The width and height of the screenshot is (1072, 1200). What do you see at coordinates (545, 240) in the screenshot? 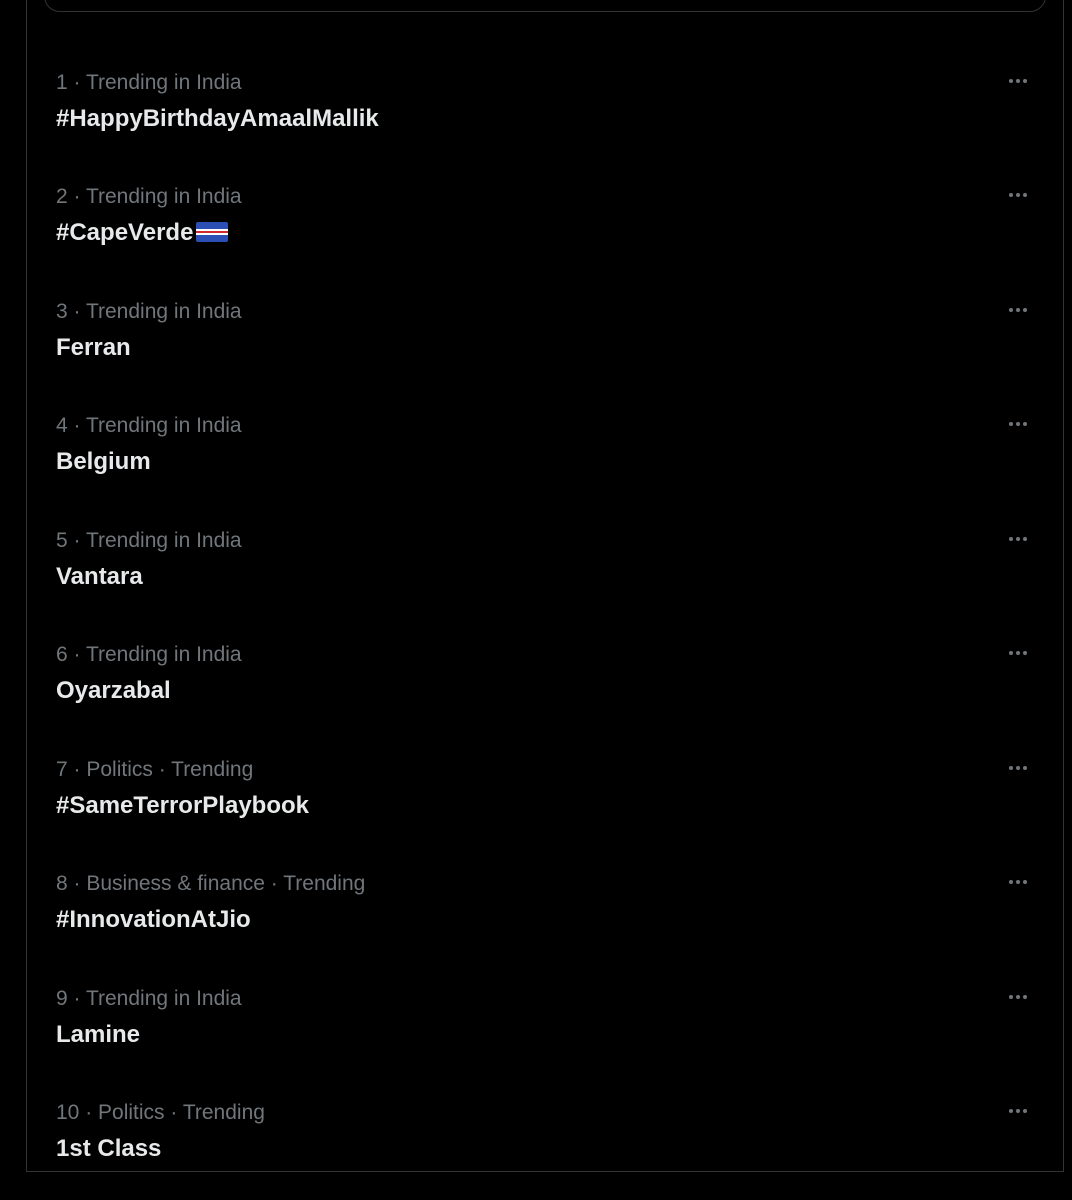
I see `trend-item: 2 · Trending in India #CapeVerde` at bounding box center [545, 240].